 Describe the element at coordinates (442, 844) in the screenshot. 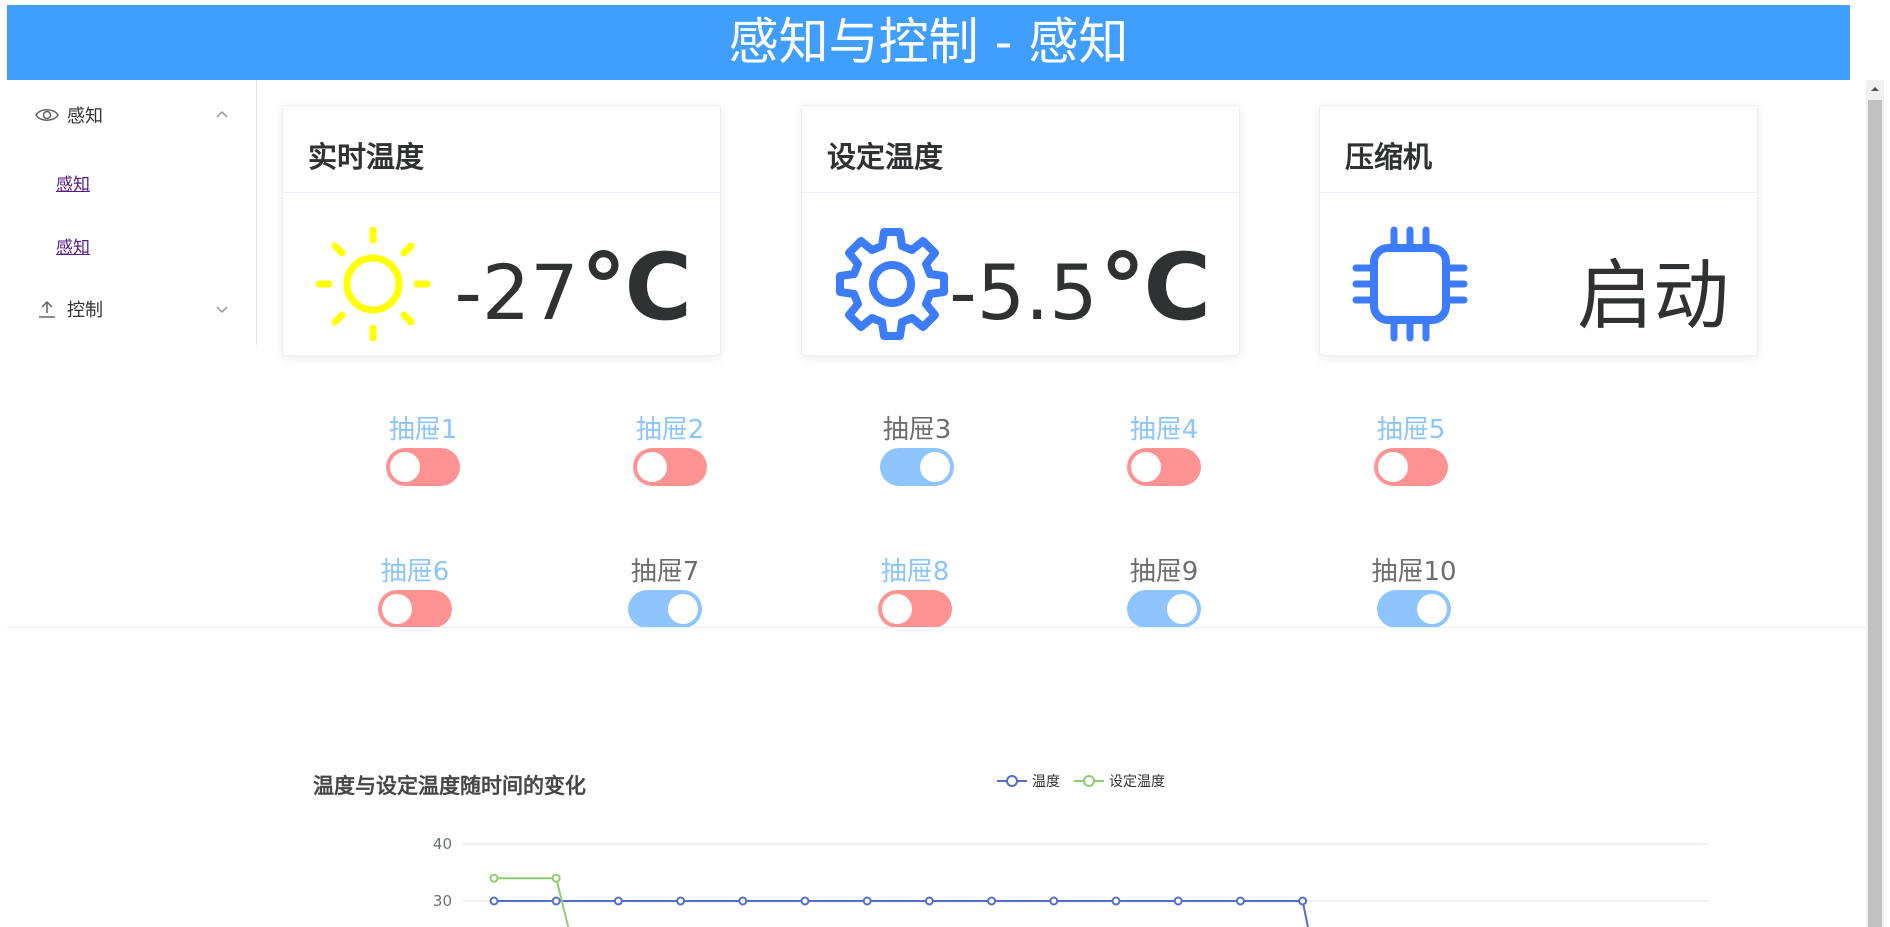

I see `y-tick-label: 40` at that location.